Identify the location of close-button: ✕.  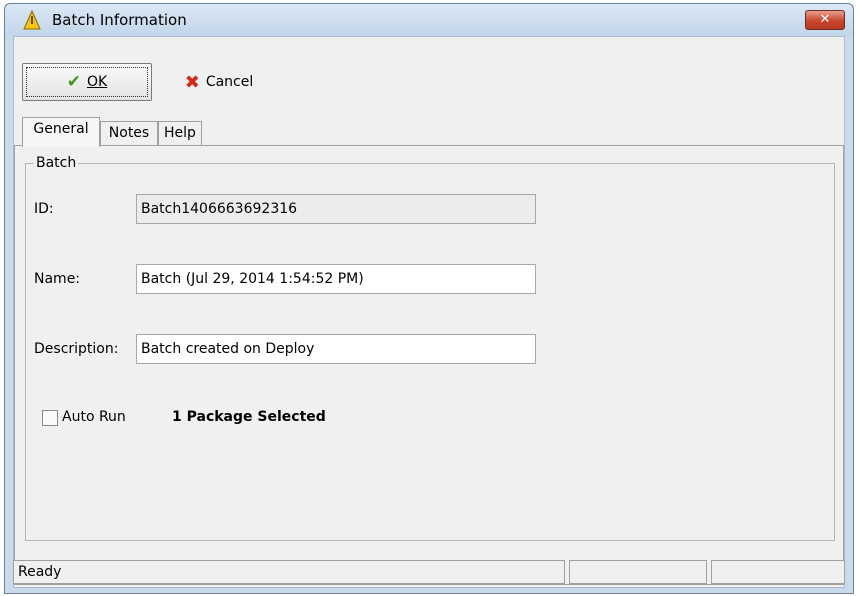
(825, 20).